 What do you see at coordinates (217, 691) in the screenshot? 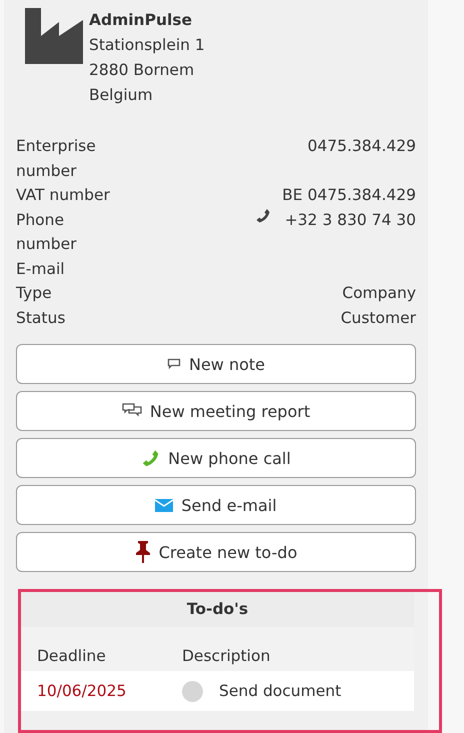
I see `todo-row: 10/06/2025 Send document` at bounding box center [217, 691].